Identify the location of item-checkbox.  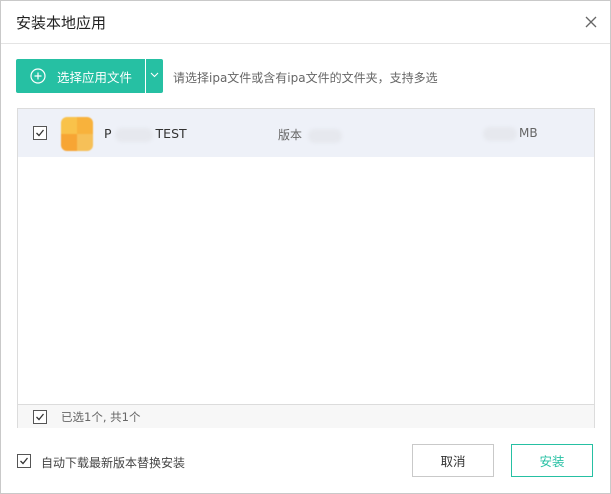
(40, 133).